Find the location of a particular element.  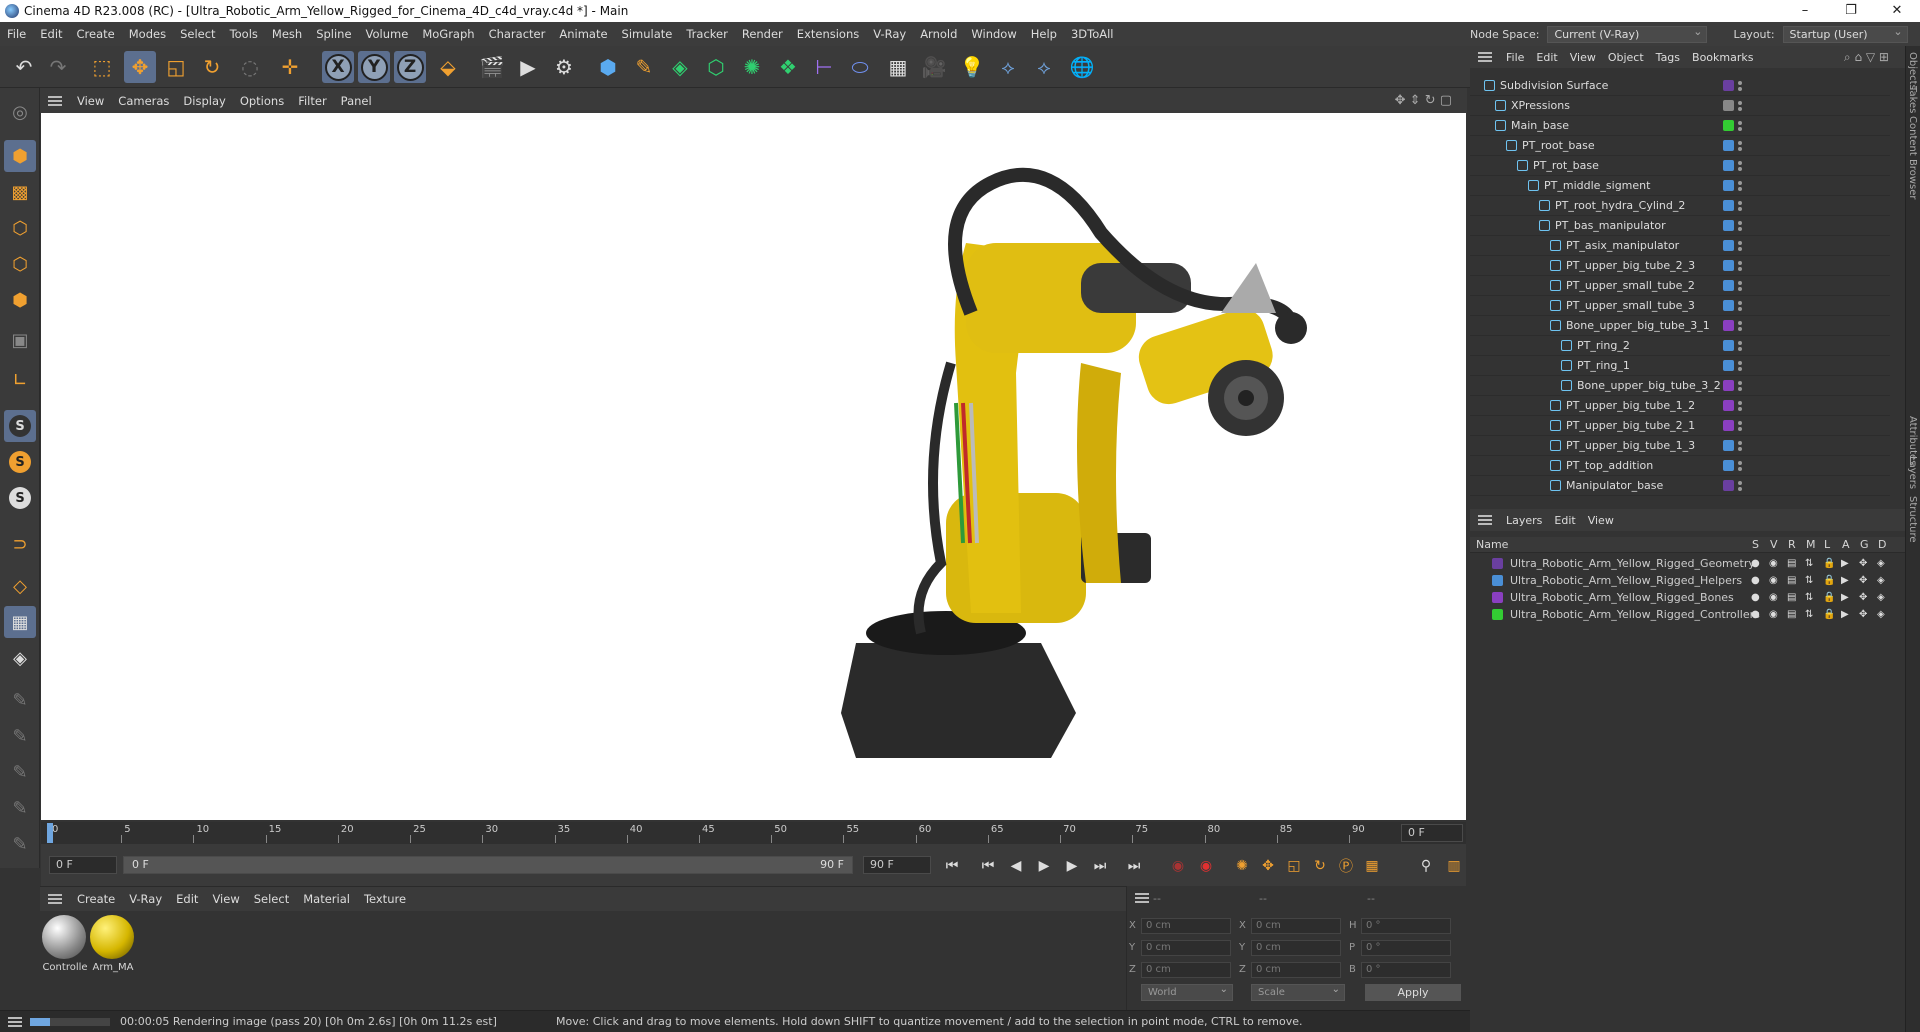

layer-column-v: V is located at coordinates (1774, 544).